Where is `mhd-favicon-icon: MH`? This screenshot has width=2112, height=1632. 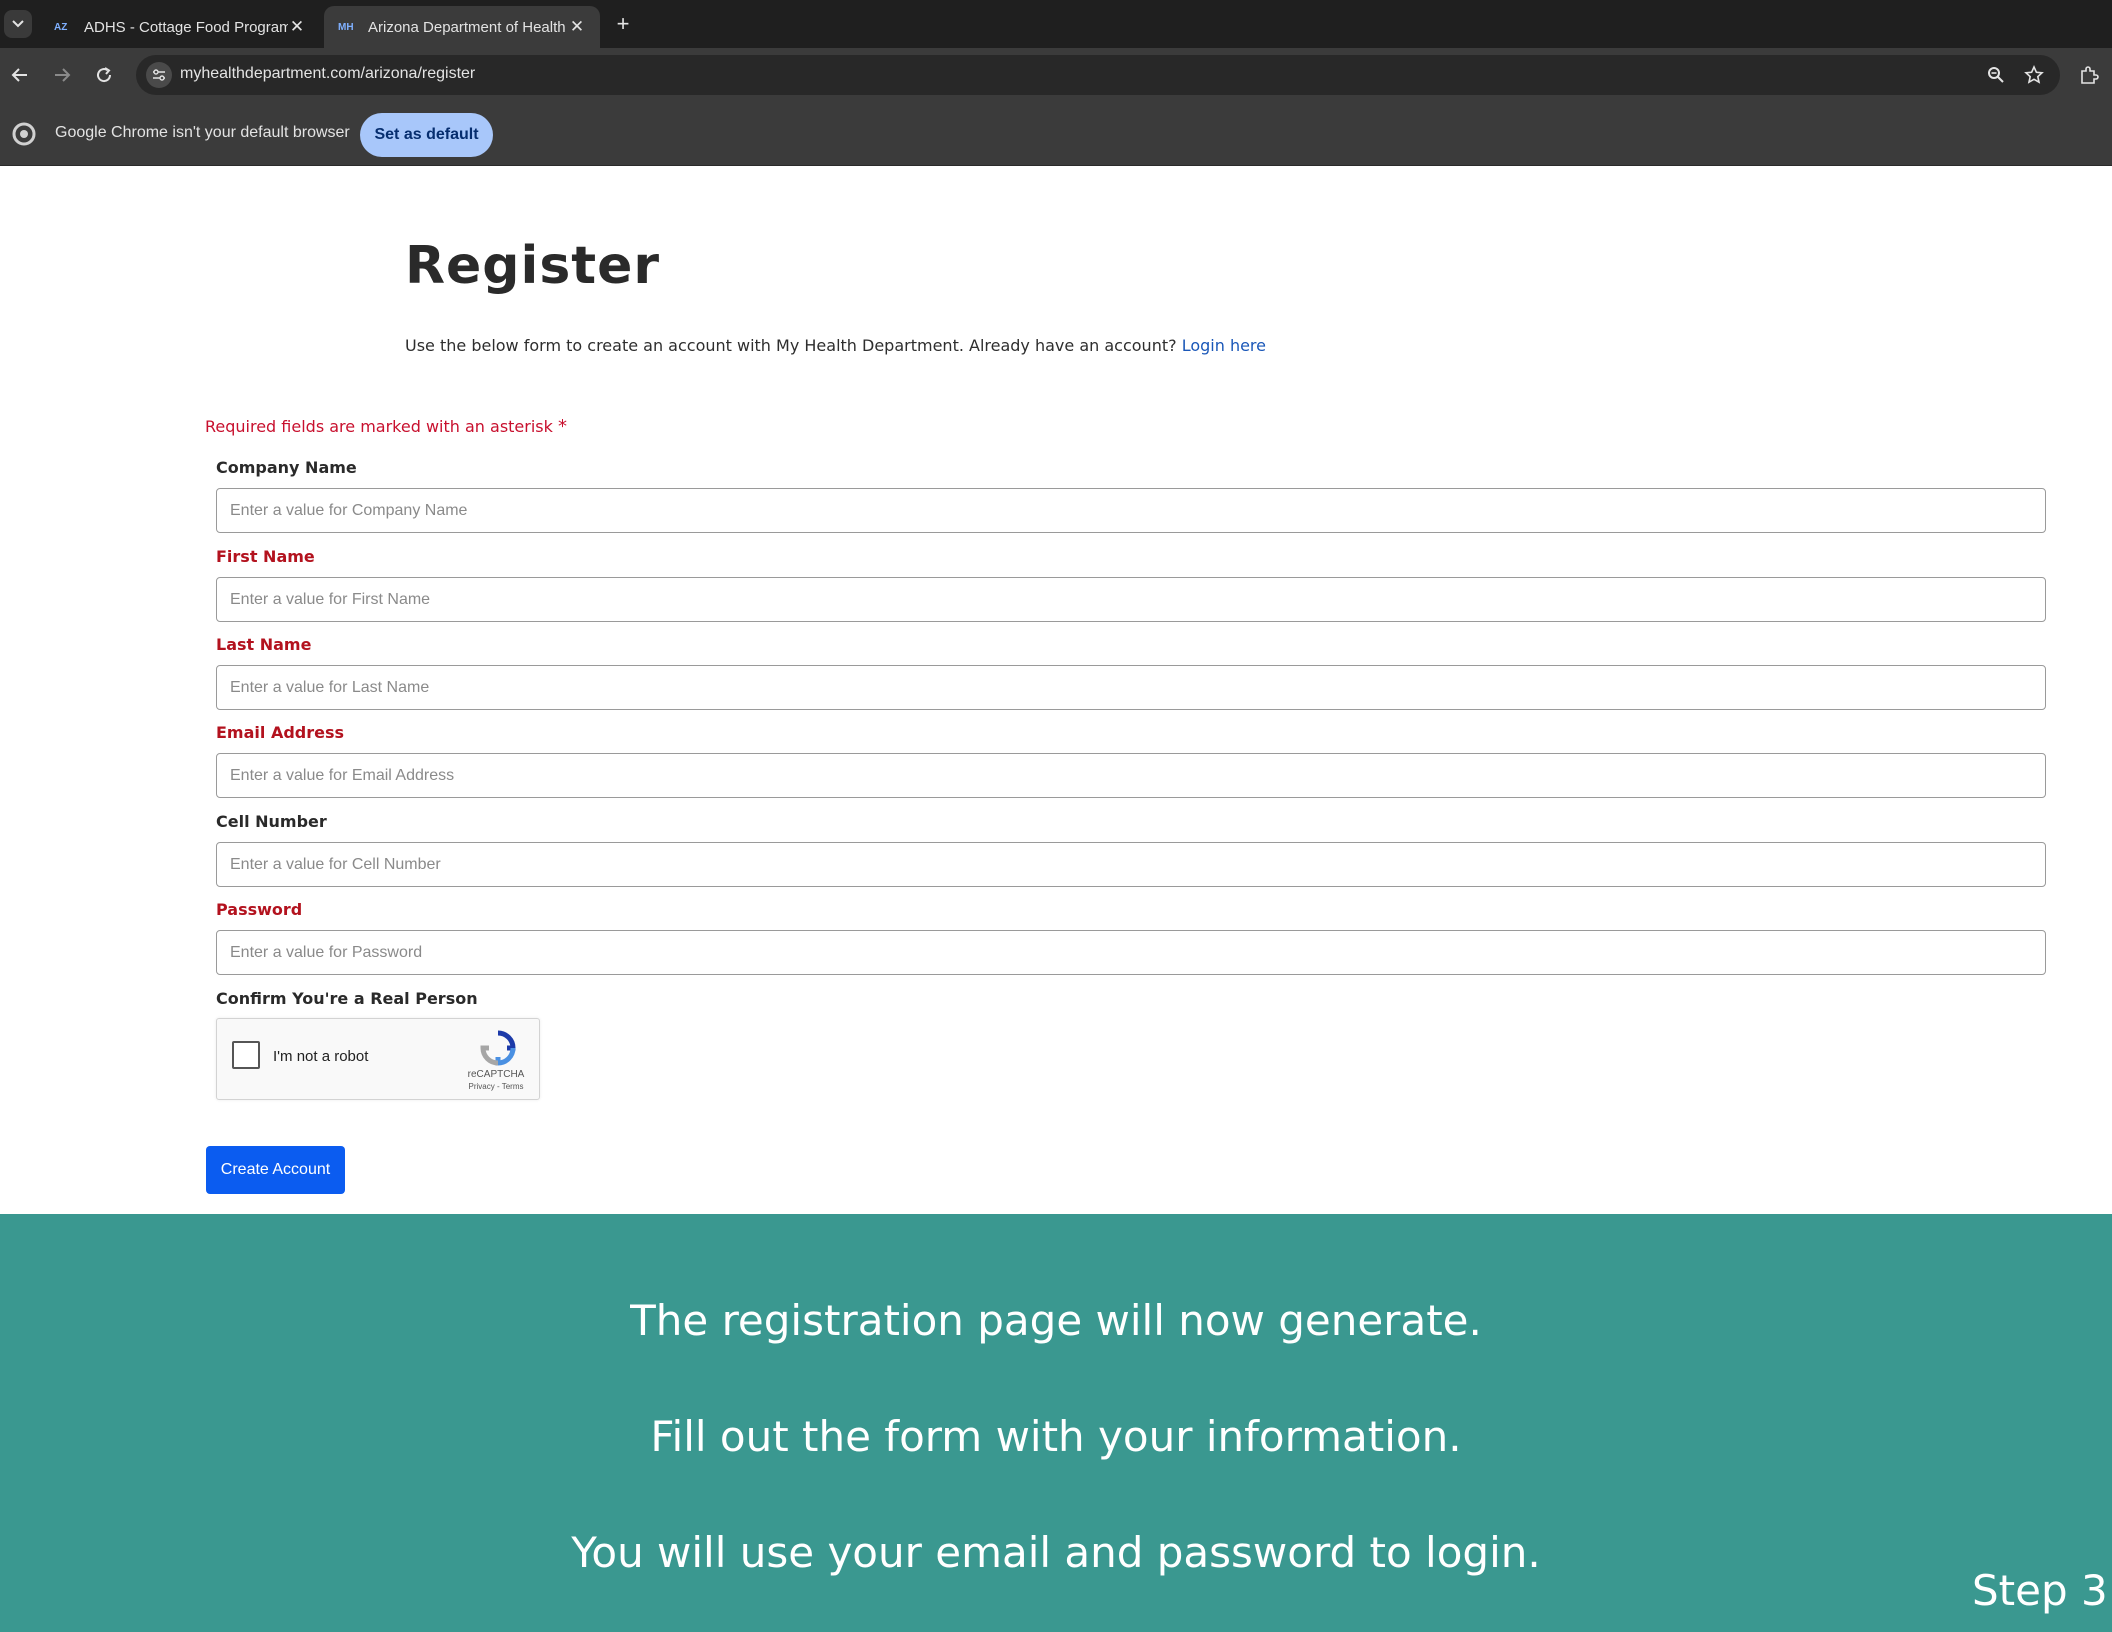
mhd-favicon-icon: MH is located at coordinates (346, 27).